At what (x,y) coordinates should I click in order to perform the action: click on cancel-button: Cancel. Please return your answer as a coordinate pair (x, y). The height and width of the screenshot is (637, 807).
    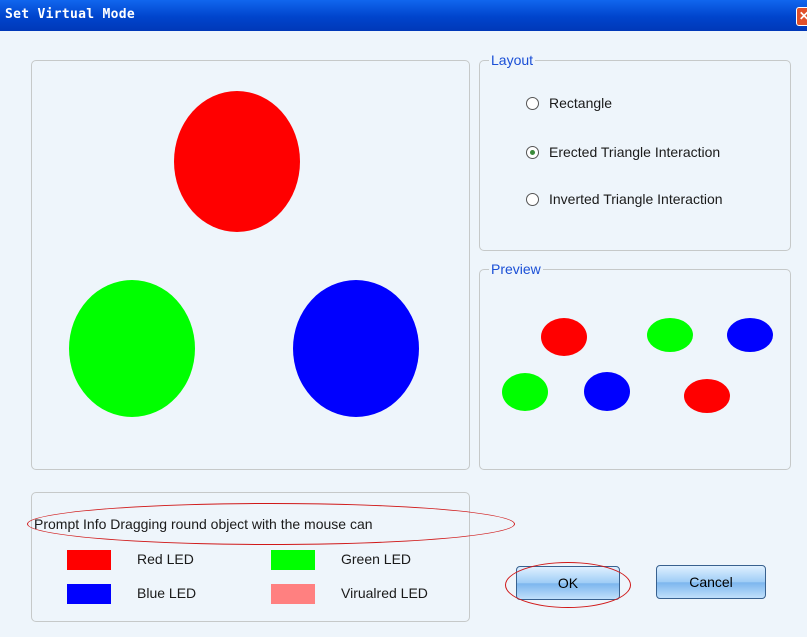
    Looking at the image, I should click on (711, 582).